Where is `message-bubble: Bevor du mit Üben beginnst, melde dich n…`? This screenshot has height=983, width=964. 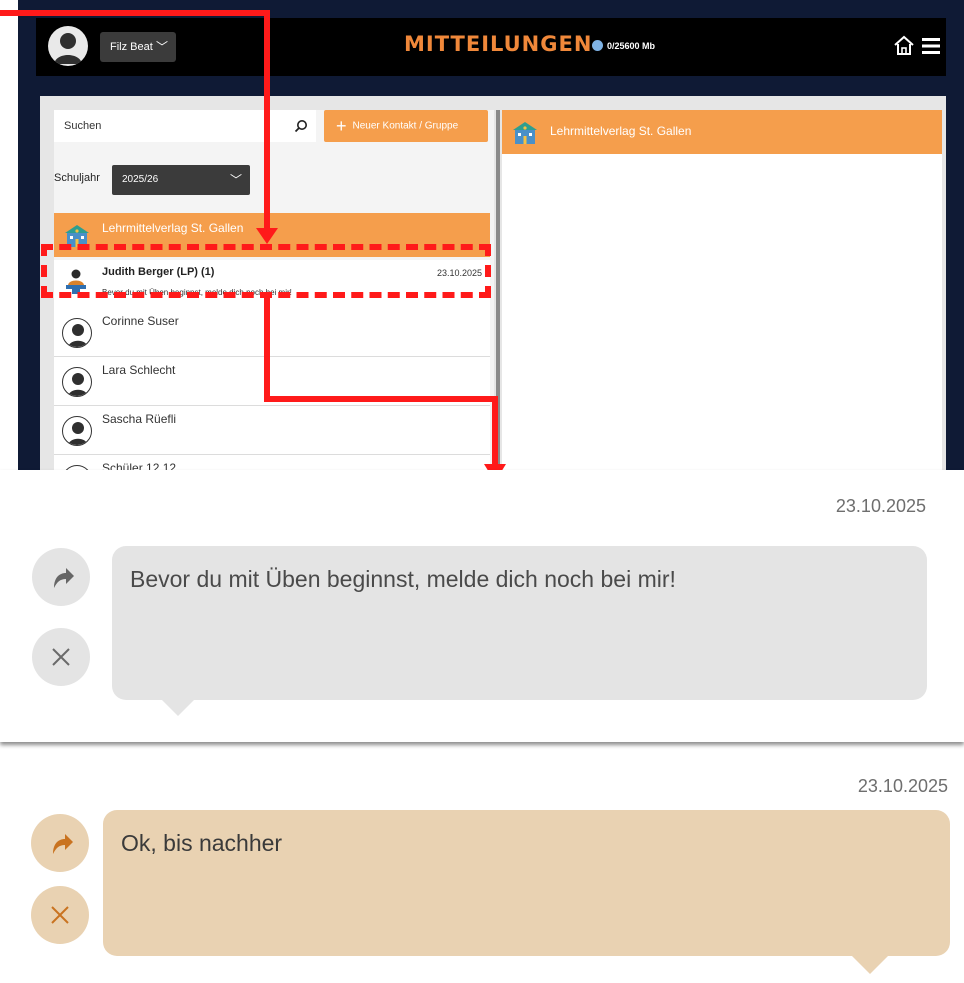 message-bubble: Bevor du mit Üben beginnst, melde dich n… is located at coordinates (519, 631).